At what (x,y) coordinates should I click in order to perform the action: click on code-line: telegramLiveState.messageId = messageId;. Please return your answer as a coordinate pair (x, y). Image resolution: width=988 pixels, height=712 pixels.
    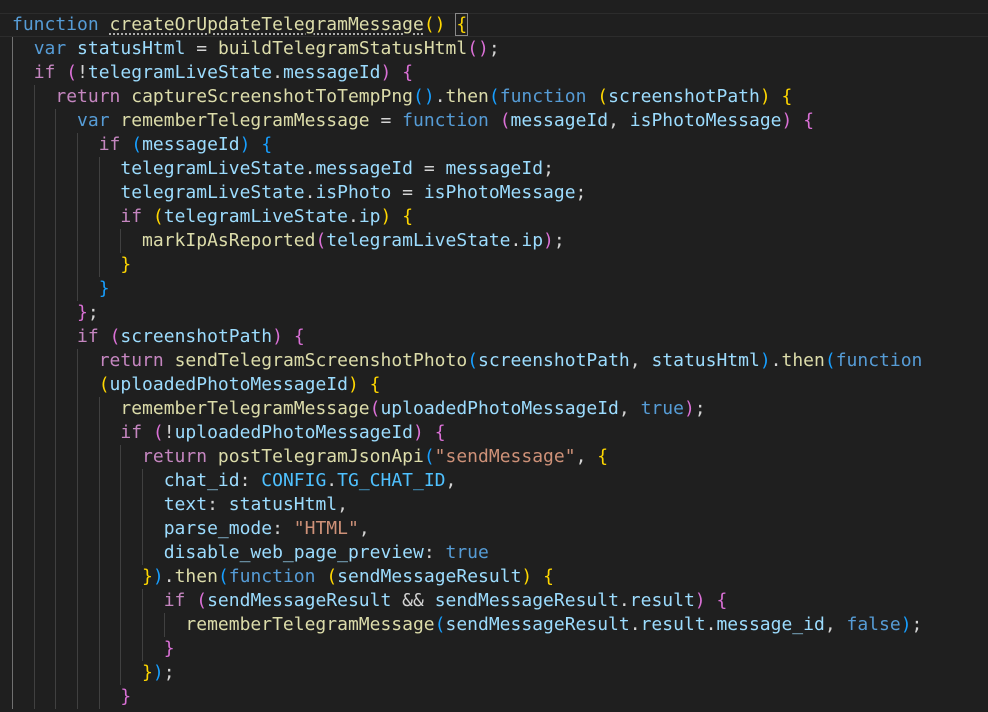
    Looking at the image, I should click on (283, 169).